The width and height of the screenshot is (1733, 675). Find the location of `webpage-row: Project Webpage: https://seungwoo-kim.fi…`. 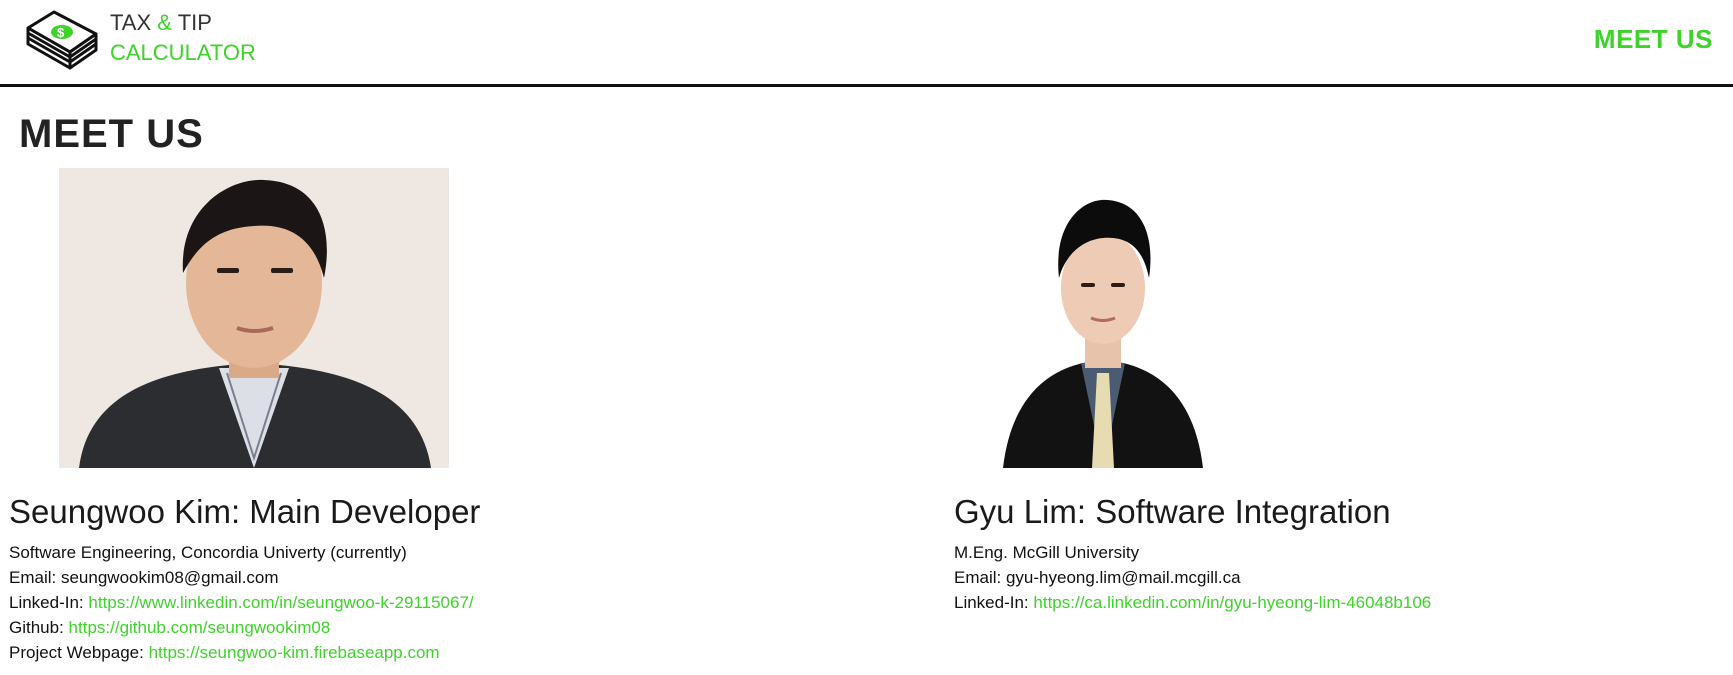

webpage-row: Project Webpage: https://seungwoo-kim.fi… is located at coordinates (241, 652).